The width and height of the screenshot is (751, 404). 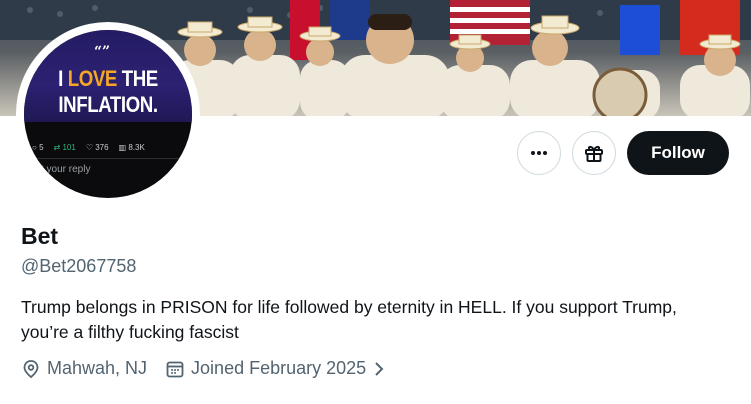 What do you see at coordinates (69, 147) in the screenshot?
I see `retweet-count-value: 101` at bounding box center [69, 147].